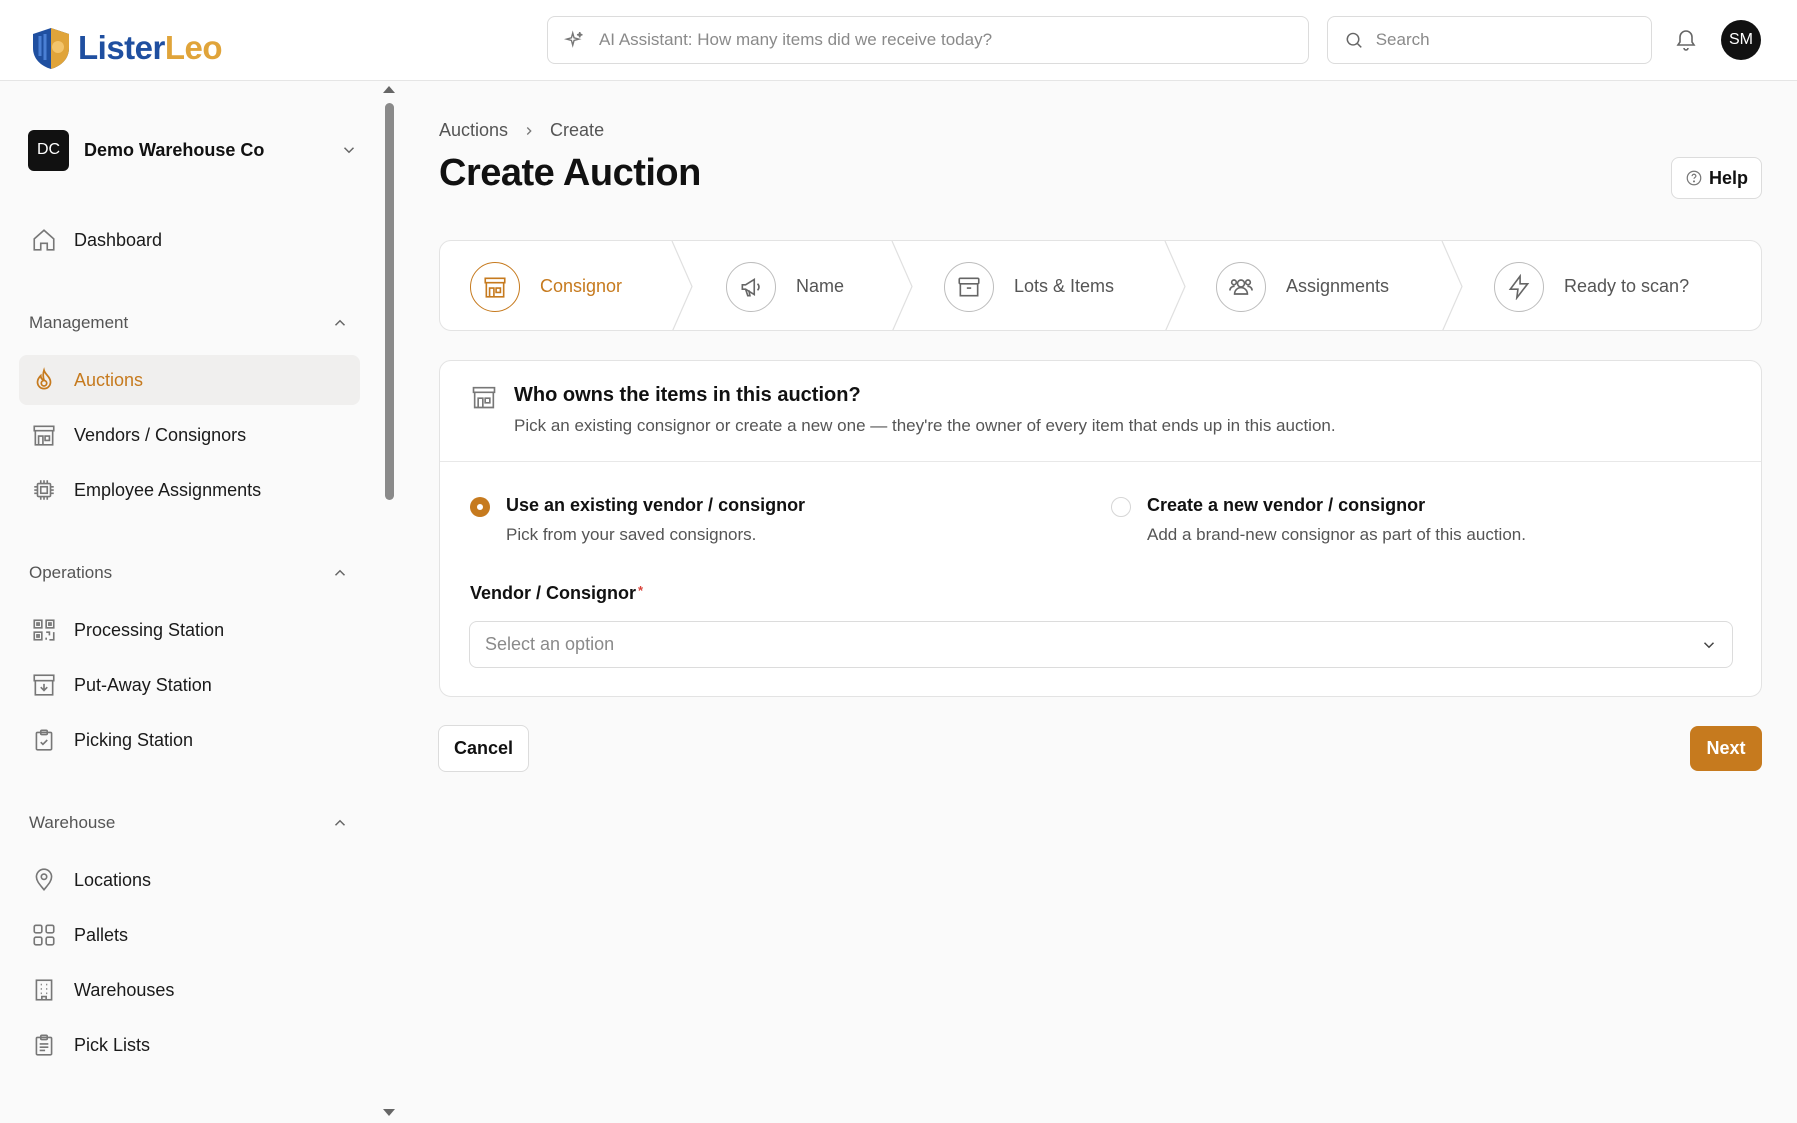 The width and height of the screenshot is (1797, 1123). What do you see at coordinates (1101, 644) in the screenshot?
I see `vendor-select: Select an option` at bounding box center [1101, 644].